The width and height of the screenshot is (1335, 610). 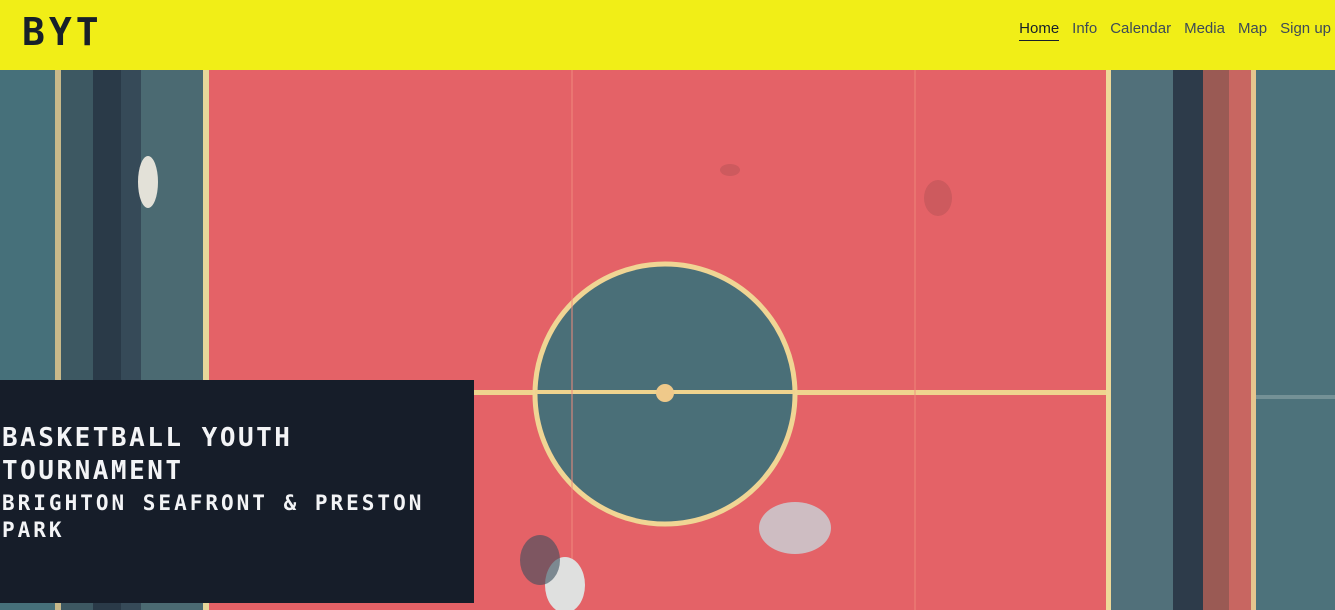 What do you see at coordinates (213, 516) in the screenshot?
I see `hero-subtitle: BRIGHTON SEAFRONT & PRESTON PARK` at bounding box center [213, 516].